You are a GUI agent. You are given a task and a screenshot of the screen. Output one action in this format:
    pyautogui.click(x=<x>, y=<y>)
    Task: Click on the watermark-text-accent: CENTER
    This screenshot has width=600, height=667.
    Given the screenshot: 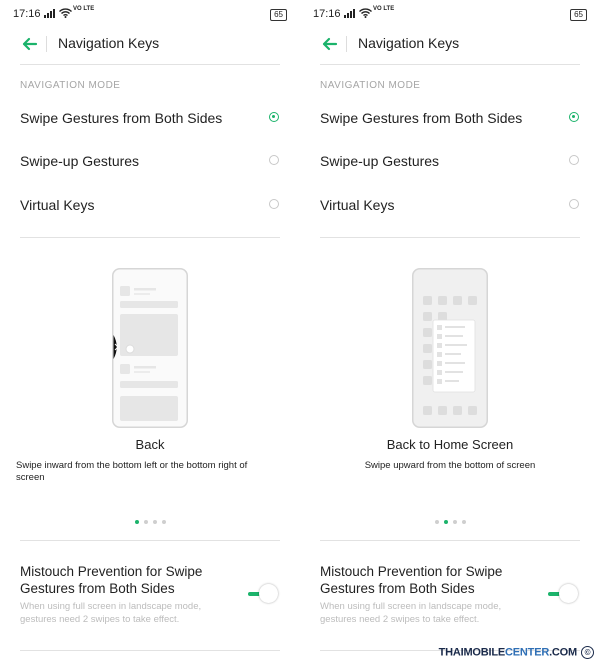 What is the action you would take?
    pyautogui.click(x=527, y=652)
    